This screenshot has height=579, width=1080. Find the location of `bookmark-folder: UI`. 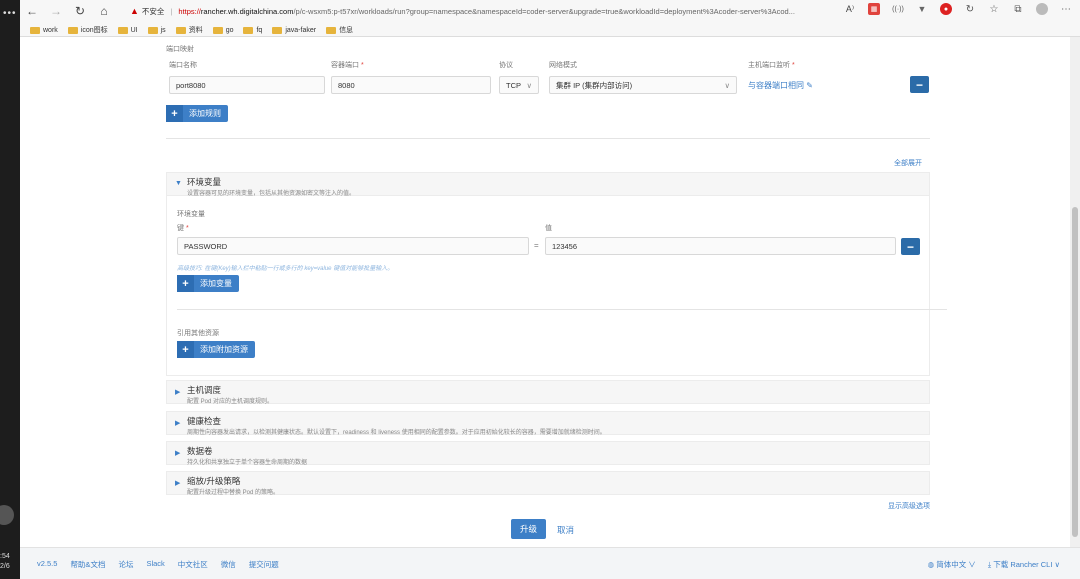

bookmark-folder: UI is located at coordinates (127, 30).